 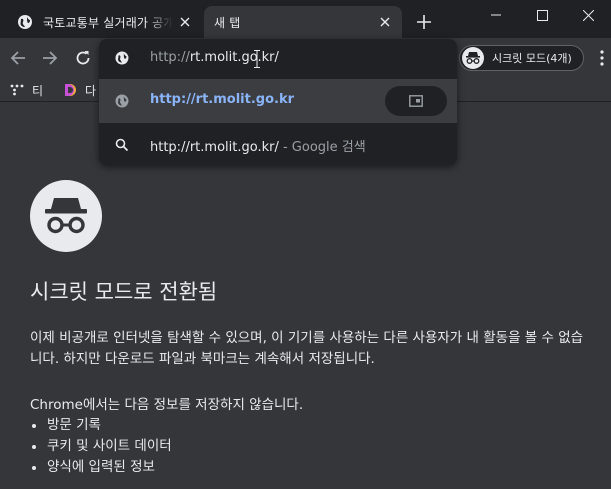 What do you see at coordinates (170, 57) in the screenshot?
I see `url-scheme: http://` at bounding box center [170, 57].